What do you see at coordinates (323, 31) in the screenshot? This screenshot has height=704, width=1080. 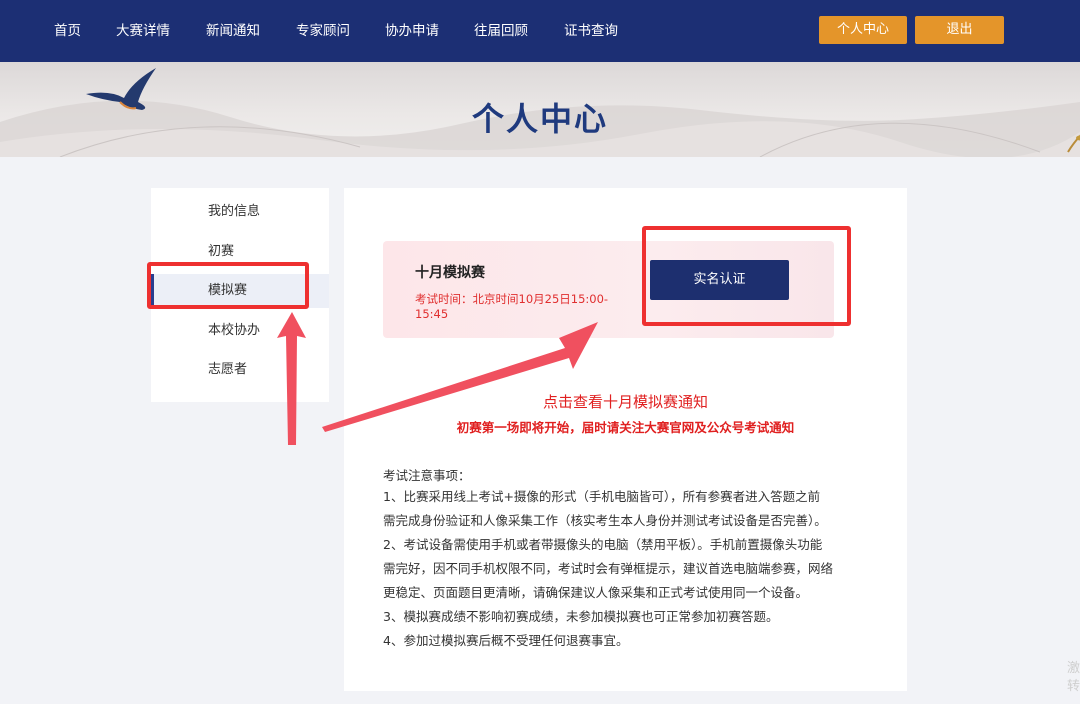 I see `nav-experts: 专家顾问` at bounding box center [323, 31].